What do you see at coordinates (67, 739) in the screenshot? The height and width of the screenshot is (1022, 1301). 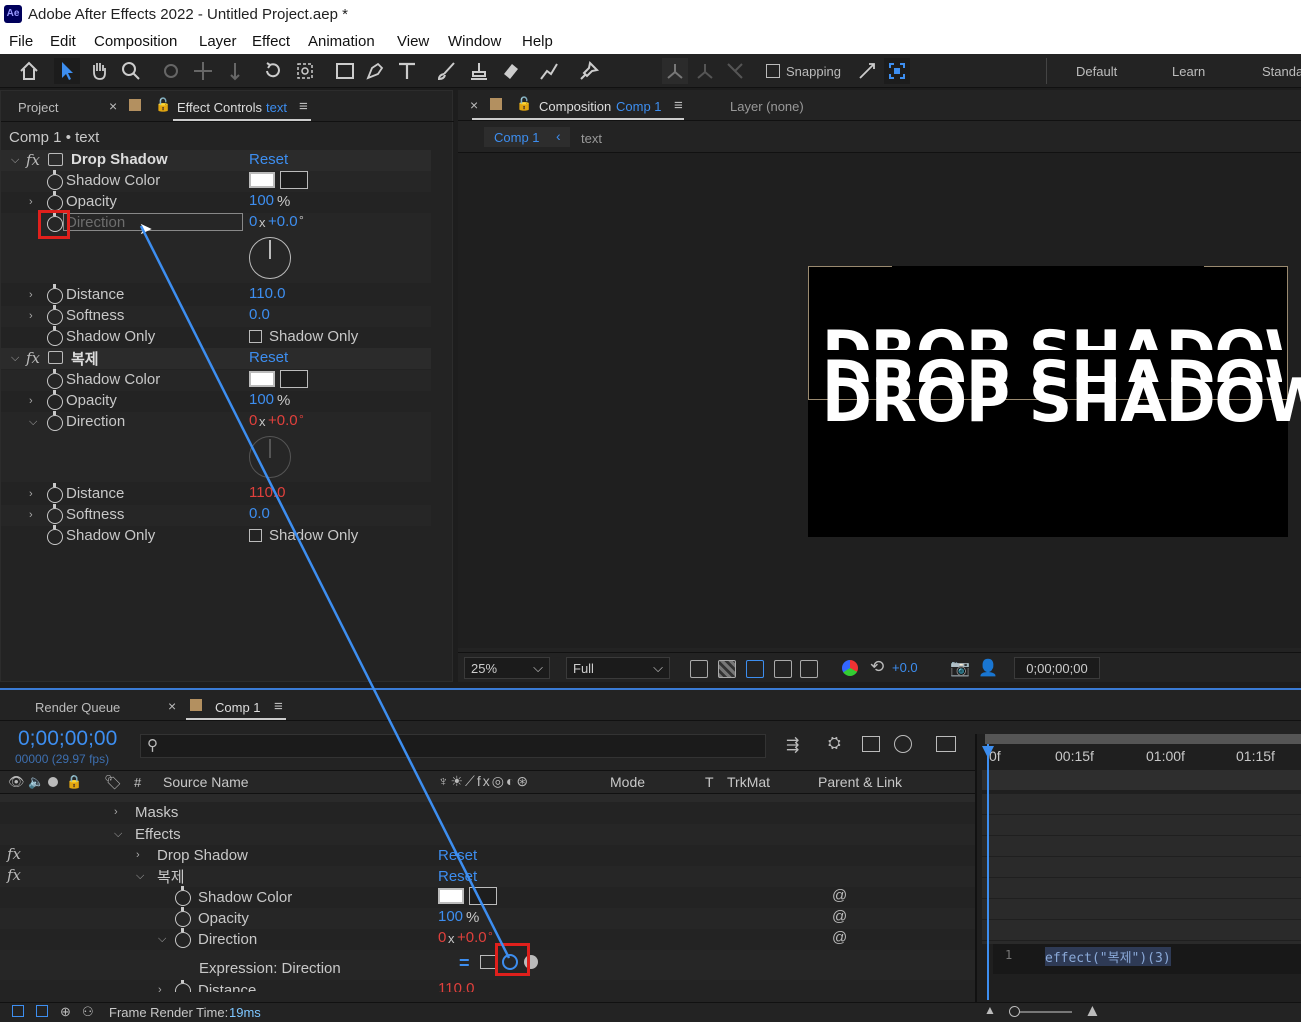 I see `current-time: 0;00;00;00` at bounding box center [67, 739].